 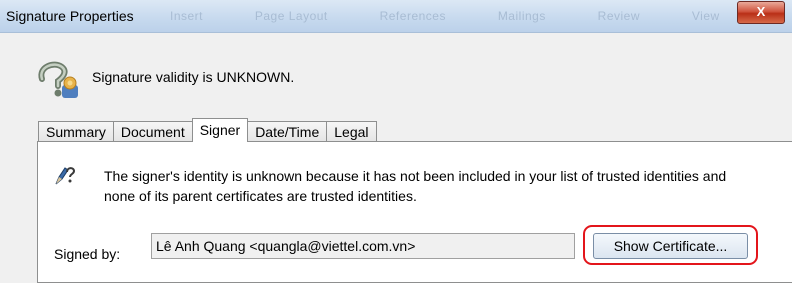 I want to click on tab-summary: Summary, so click(x=76, y=131).